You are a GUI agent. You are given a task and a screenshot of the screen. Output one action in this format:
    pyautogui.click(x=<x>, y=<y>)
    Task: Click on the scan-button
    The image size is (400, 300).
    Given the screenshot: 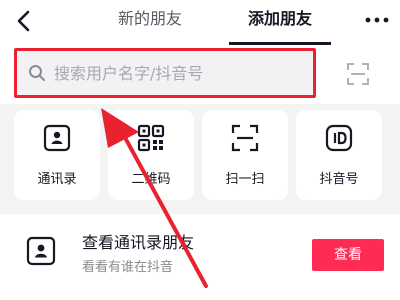 What is the action you would take?
    pyautogui.click(x=358, y=74)
    